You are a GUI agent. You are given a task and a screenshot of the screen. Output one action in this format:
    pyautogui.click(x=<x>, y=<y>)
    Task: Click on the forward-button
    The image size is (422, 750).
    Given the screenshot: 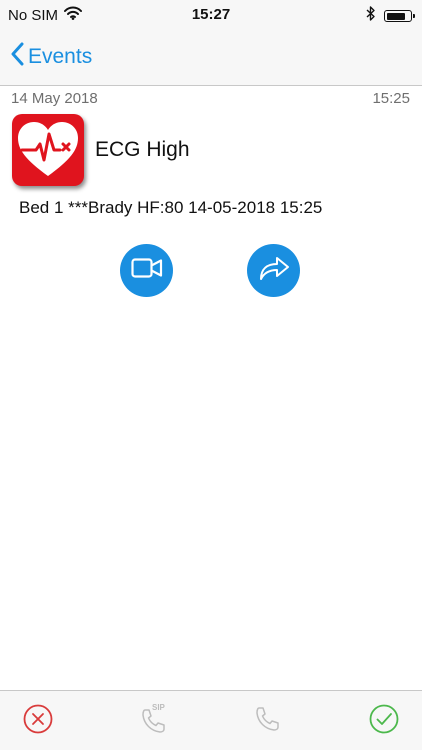 What is the action you would take?
    pyautogui.click(x=273, y=270)
    